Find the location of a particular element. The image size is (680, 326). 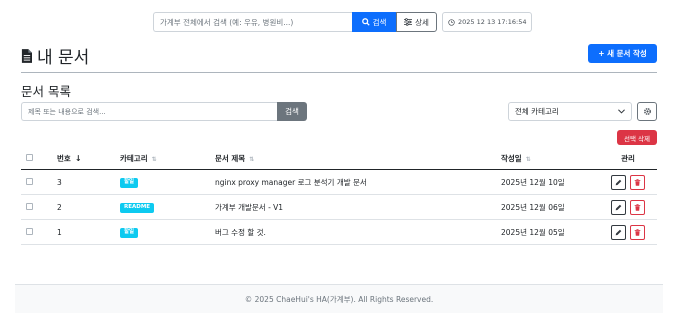

category-badge: README is located at coordinates (137, 208).